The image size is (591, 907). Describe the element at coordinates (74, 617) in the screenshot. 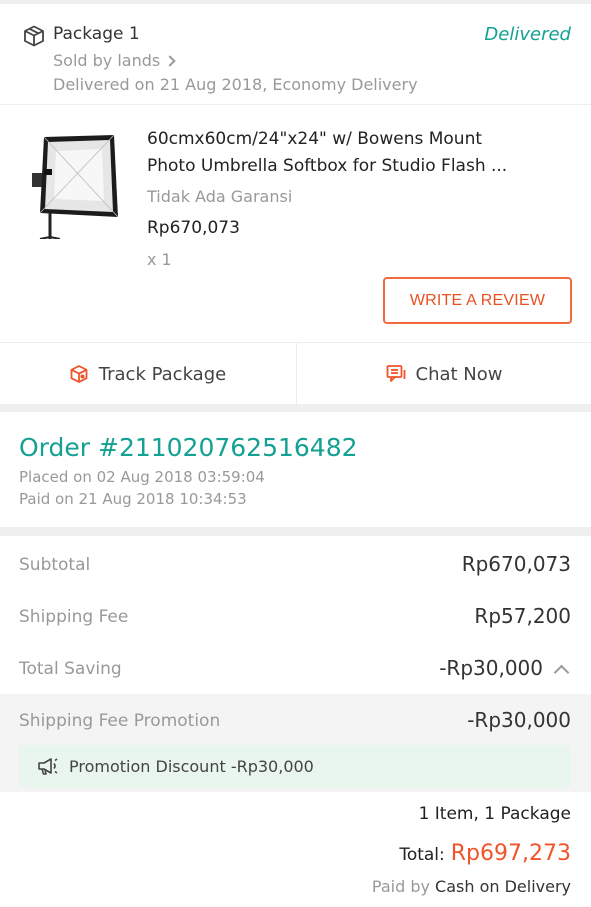

I see `shipping-label: Shipping Fee` at that location.